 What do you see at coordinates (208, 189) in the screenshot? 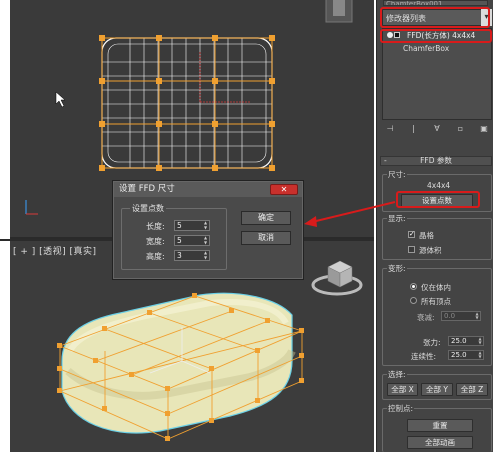
I see `dialog-titlebar: 设置 FFD 尺寸 ✕` at bounding box center [208, 189].